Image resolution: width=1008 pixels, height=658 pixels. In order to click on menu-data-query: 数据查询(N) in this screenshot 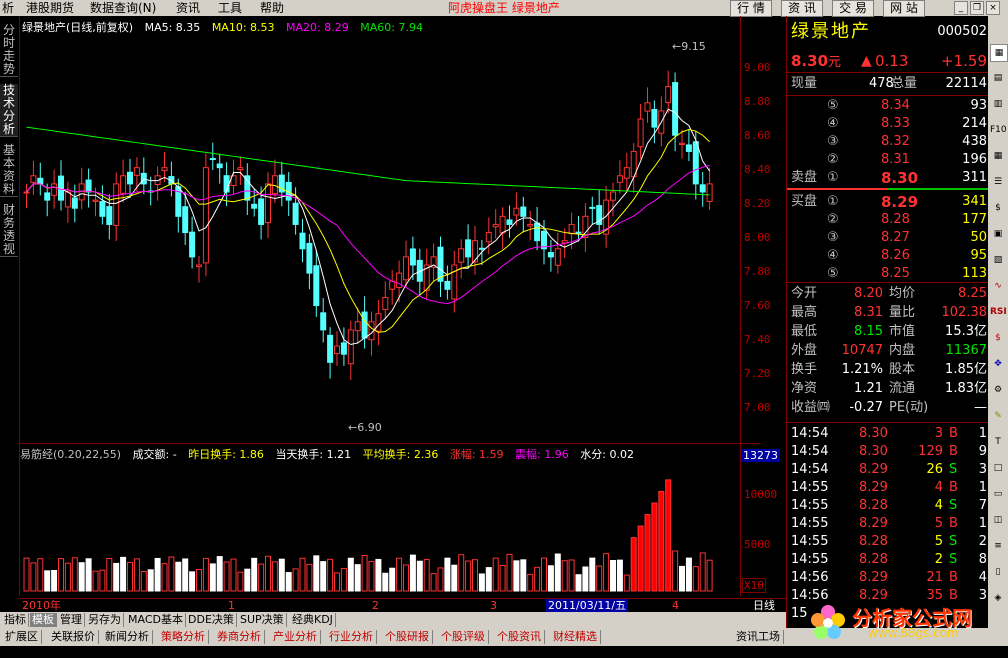, I will do `click(123, 8)`.